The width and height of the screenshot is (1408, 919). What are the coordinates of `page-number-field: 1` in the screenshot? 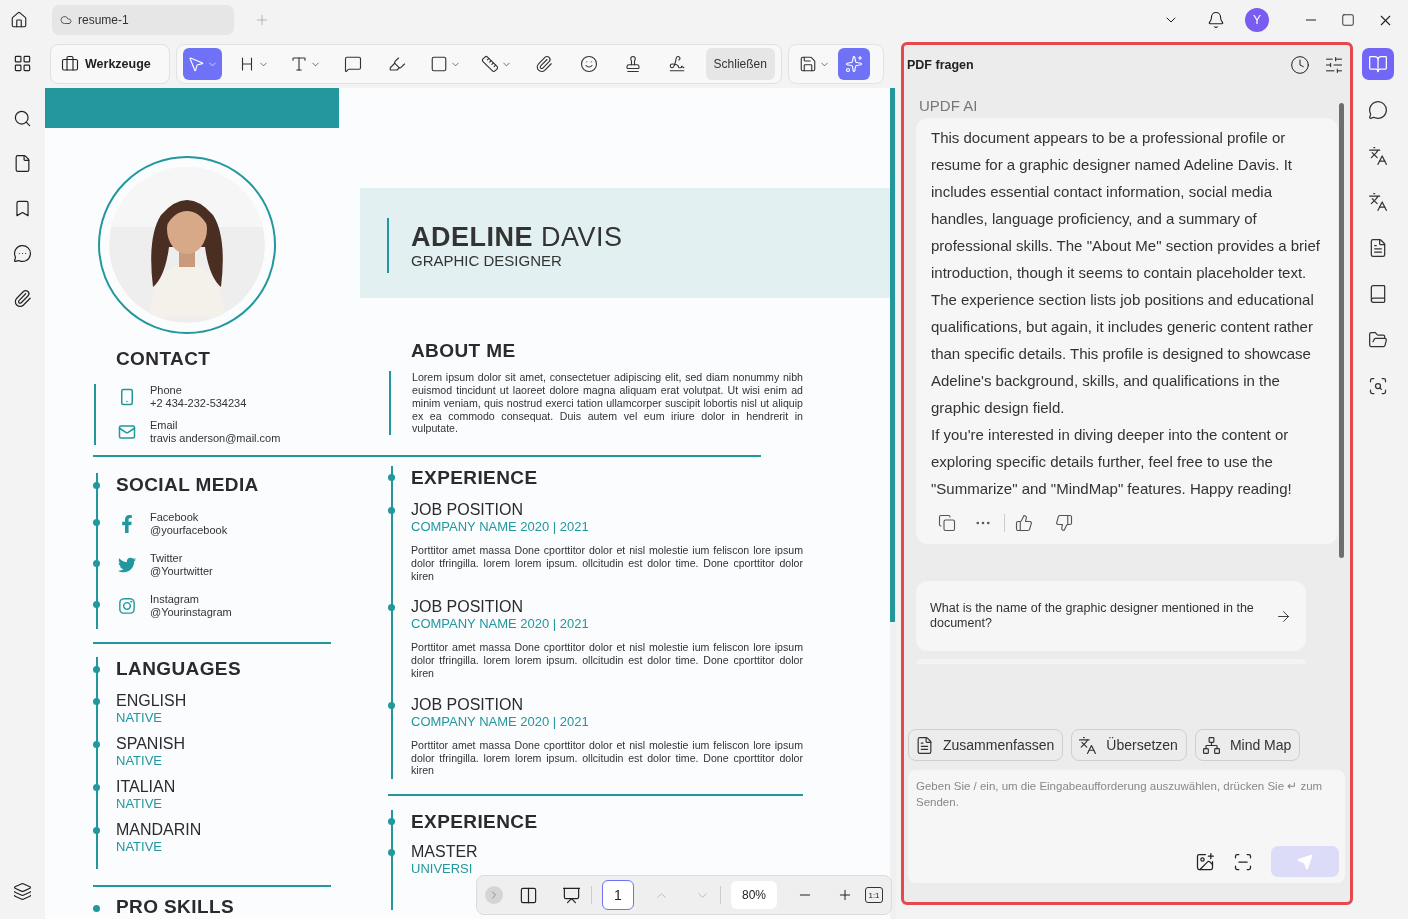 It's located at (618, 895).